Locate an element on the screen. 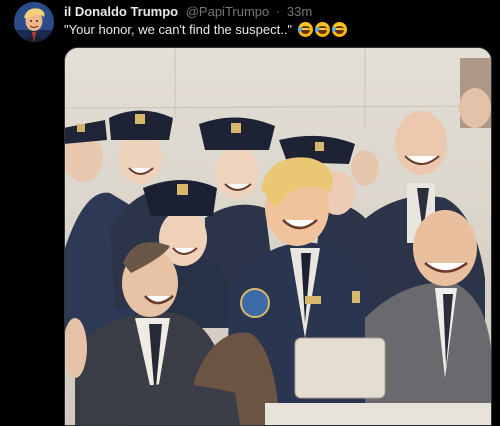  display-name: il Donaldo Trumpo is located at coordinates (121, 11).